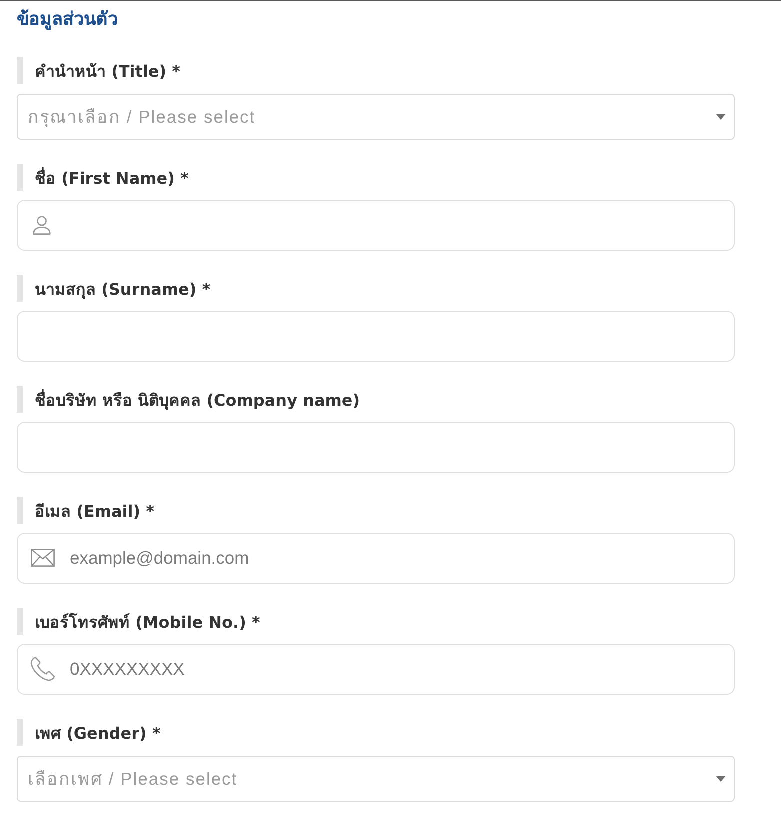 The image size is (781, 819). I want to click on phone-field: 0XXXXXXXXX, so click(376, 669).